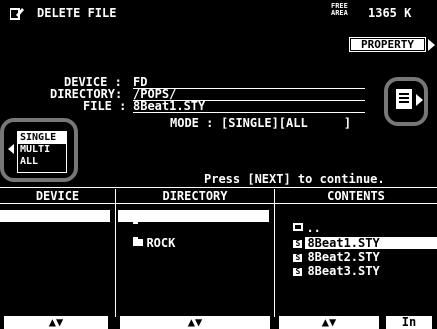 Image resolution: width=437 pixels, height=329 pixels. I want to click on directory-list-item-label: ROCK, so click(161, 243).